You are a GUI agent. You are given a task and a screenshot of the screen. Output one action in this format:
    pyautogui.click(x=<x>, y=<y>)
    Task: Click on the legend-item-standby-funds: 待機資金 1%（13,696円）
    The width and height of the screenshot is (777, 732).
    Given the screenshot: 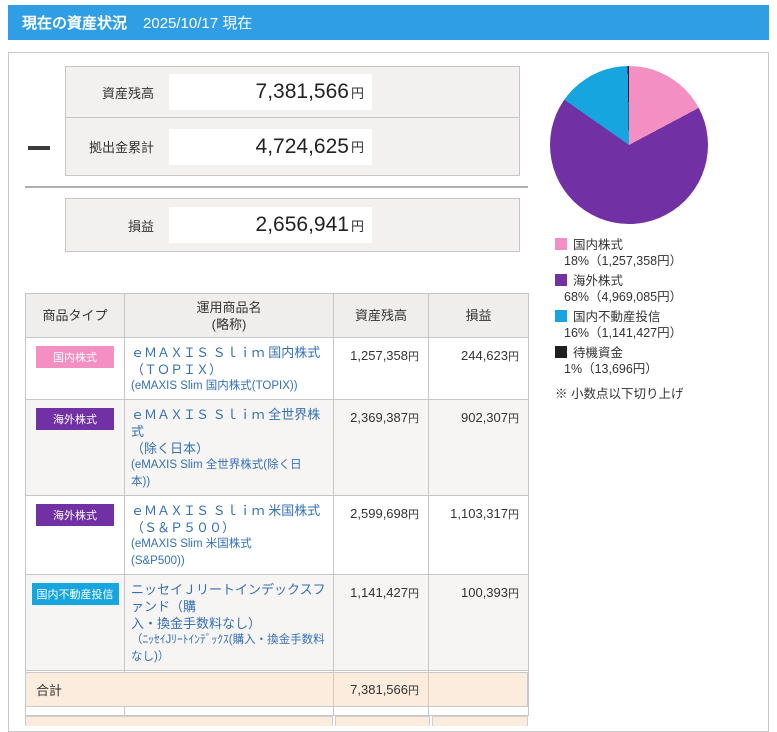 What is the action you would take?
    pyautogui.click(x=662, y=361)
    